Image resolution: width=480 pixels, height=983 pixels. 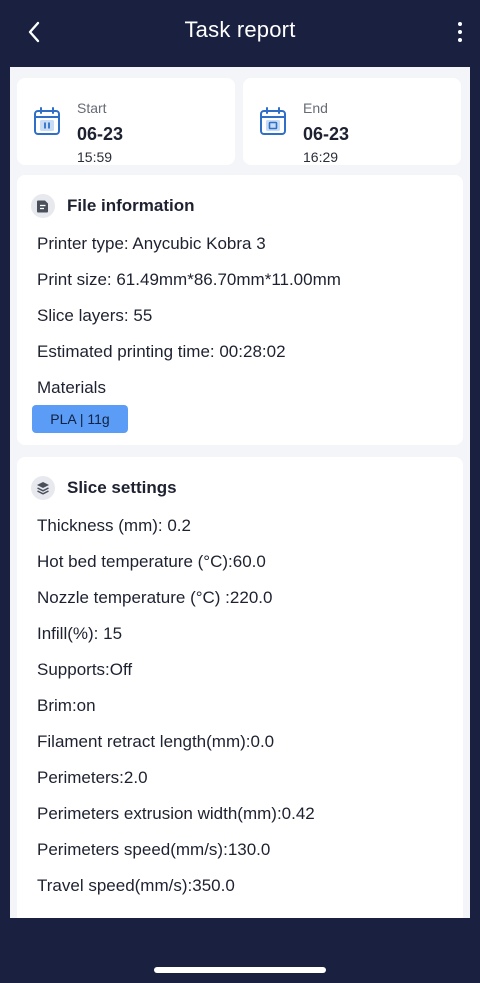 What do you see at coordinates (122, 487) in the screenshot?
I see `slice-settings-title: Slice settings` at bounding box center [122, 487].